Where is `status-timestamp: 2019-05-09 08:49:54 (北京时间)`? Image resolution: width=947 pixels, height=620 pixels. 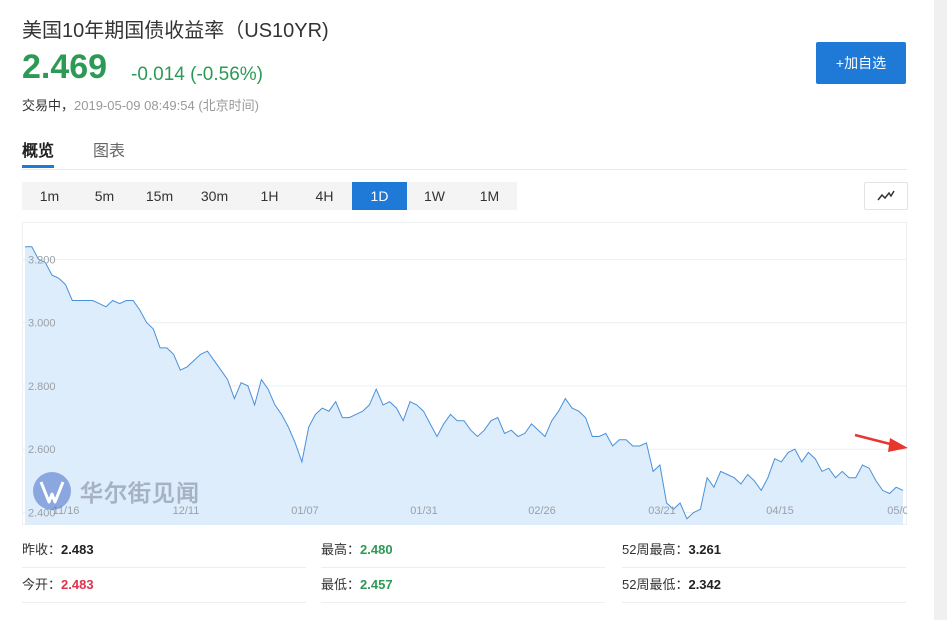 status-timestamp: 2019-05-09 08:49:54 (北京时间) is located at coordinates (166, 105).